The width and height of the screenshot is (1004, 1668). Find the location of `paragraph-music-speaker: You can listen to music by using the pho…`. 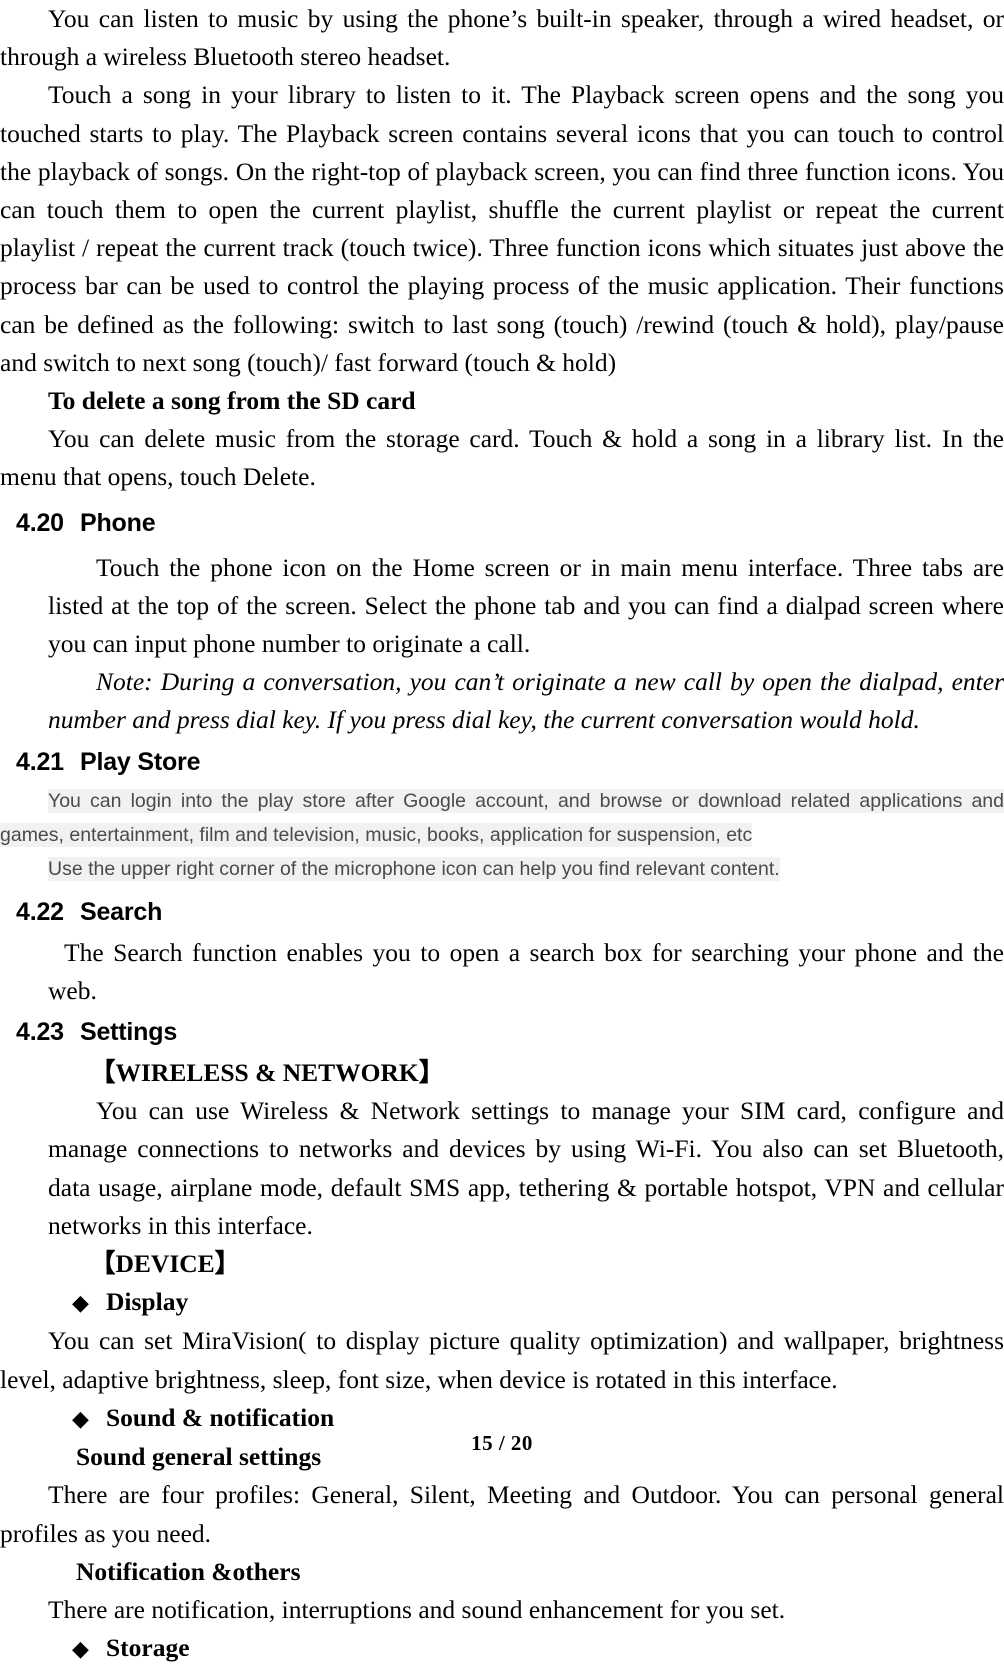

paragraph-music-speaker: You can listen to music by using the pho… is located at coordinates (502, 38).